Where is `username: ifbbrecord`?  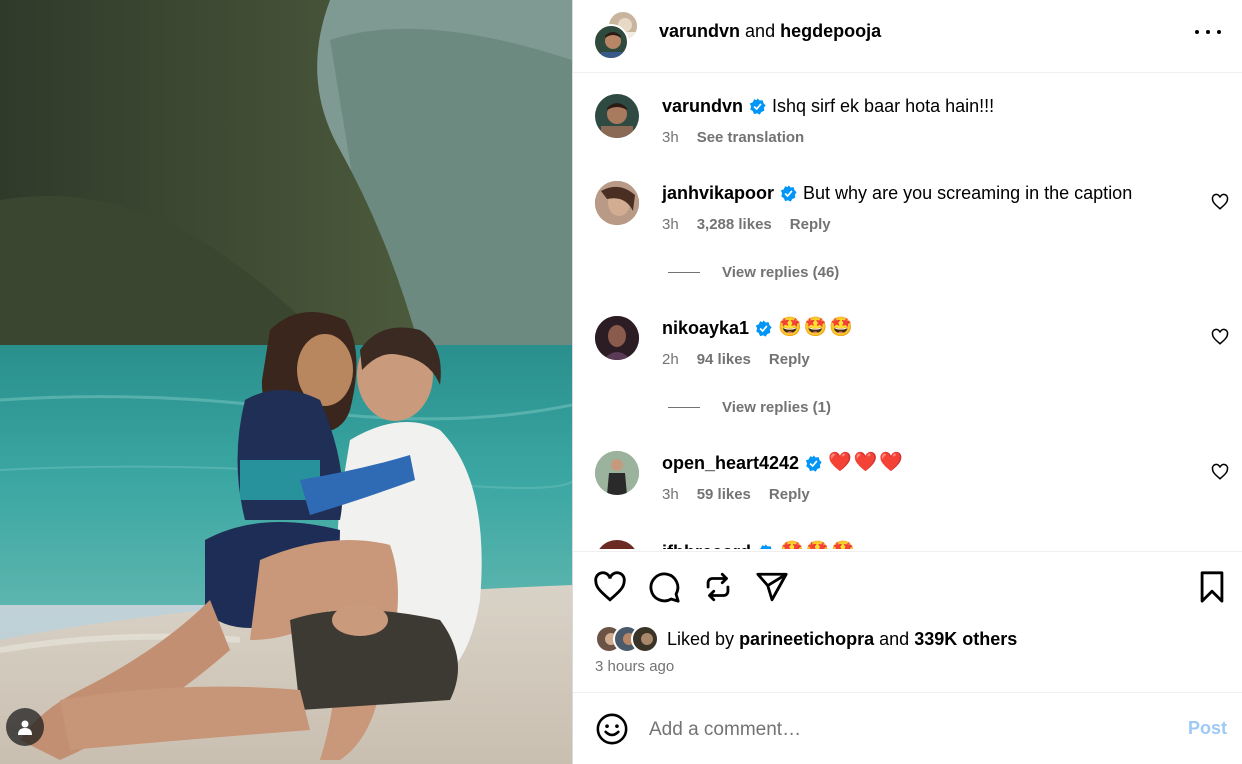 username: ifbbrecord is located at coordinates (706, 544).